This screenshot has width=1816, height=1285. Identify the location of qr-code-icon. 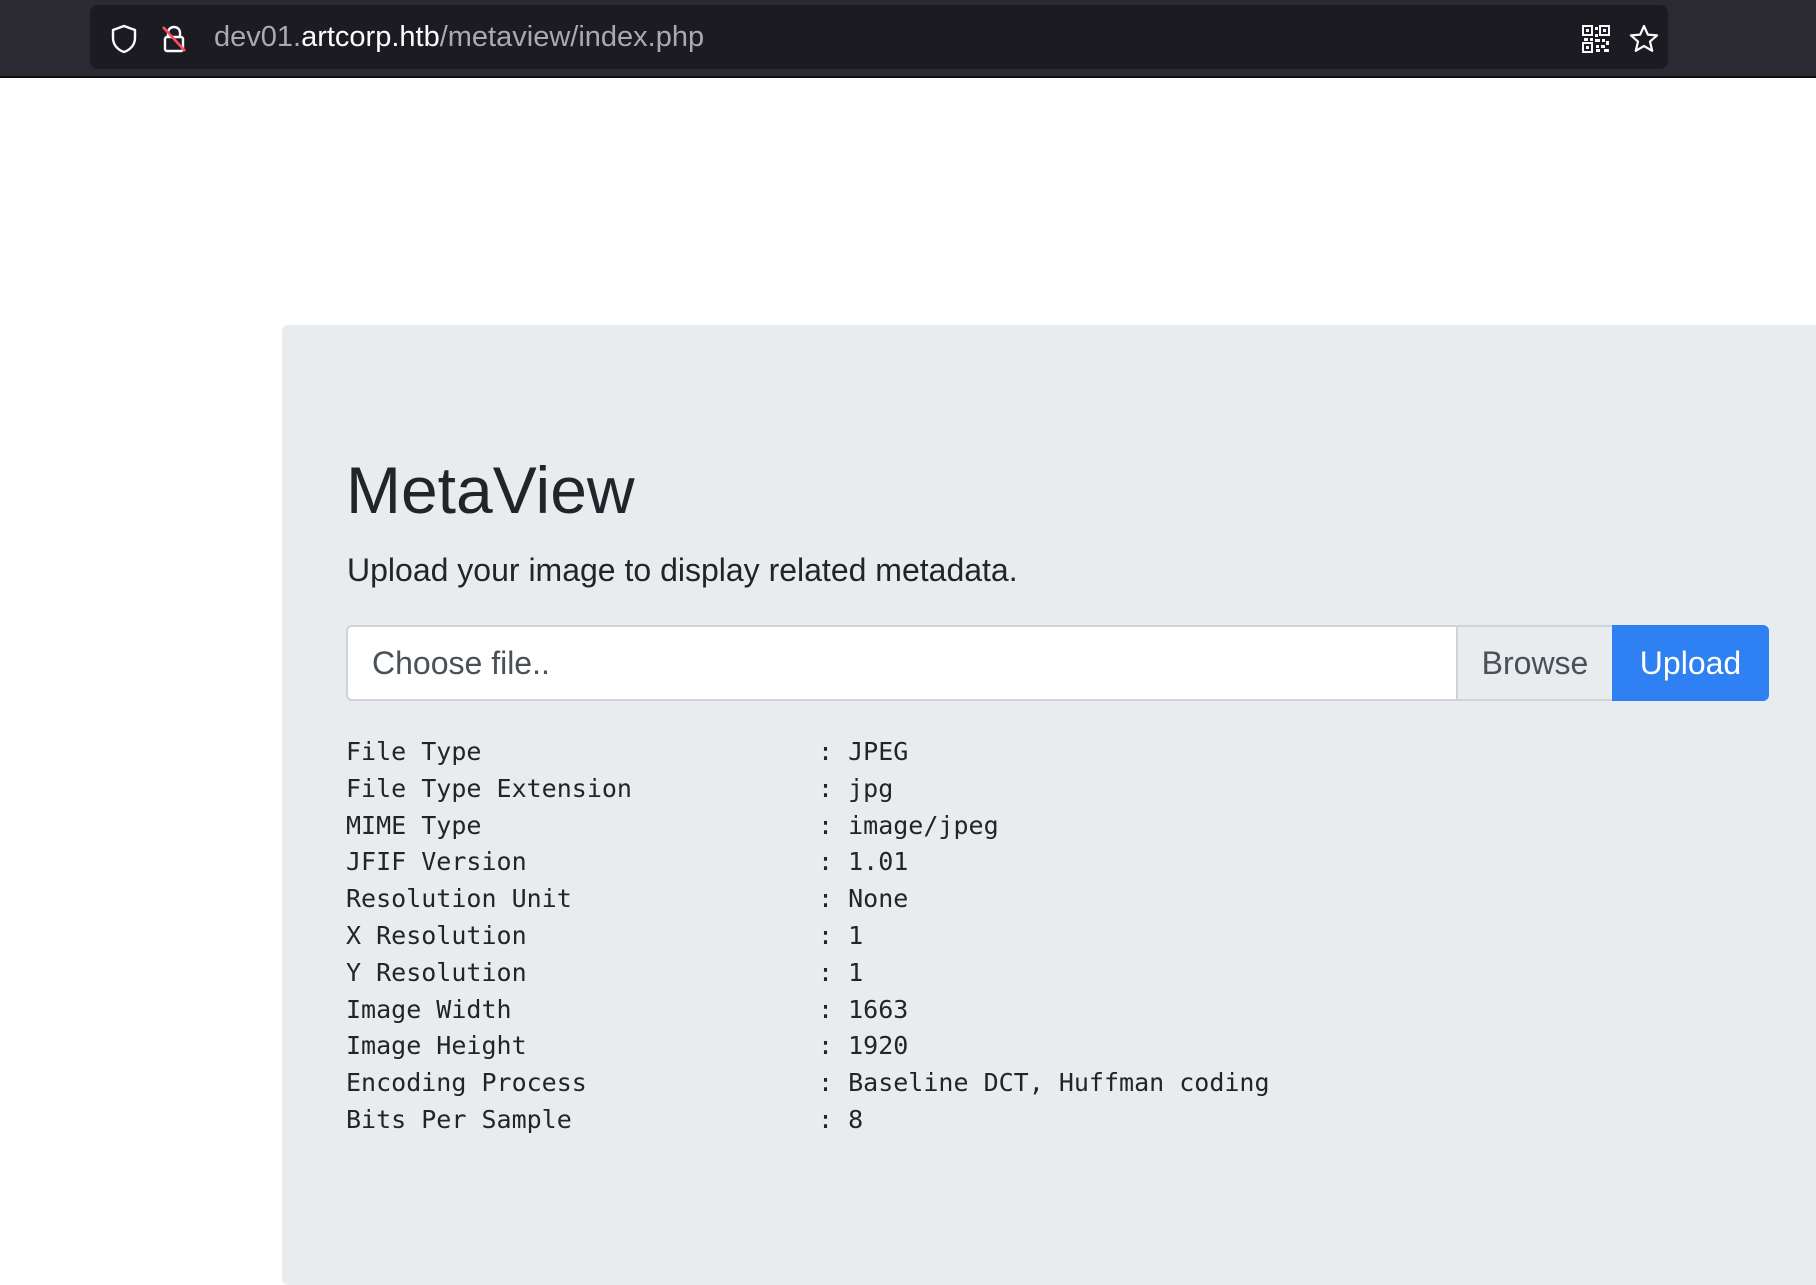
(1596, 39).